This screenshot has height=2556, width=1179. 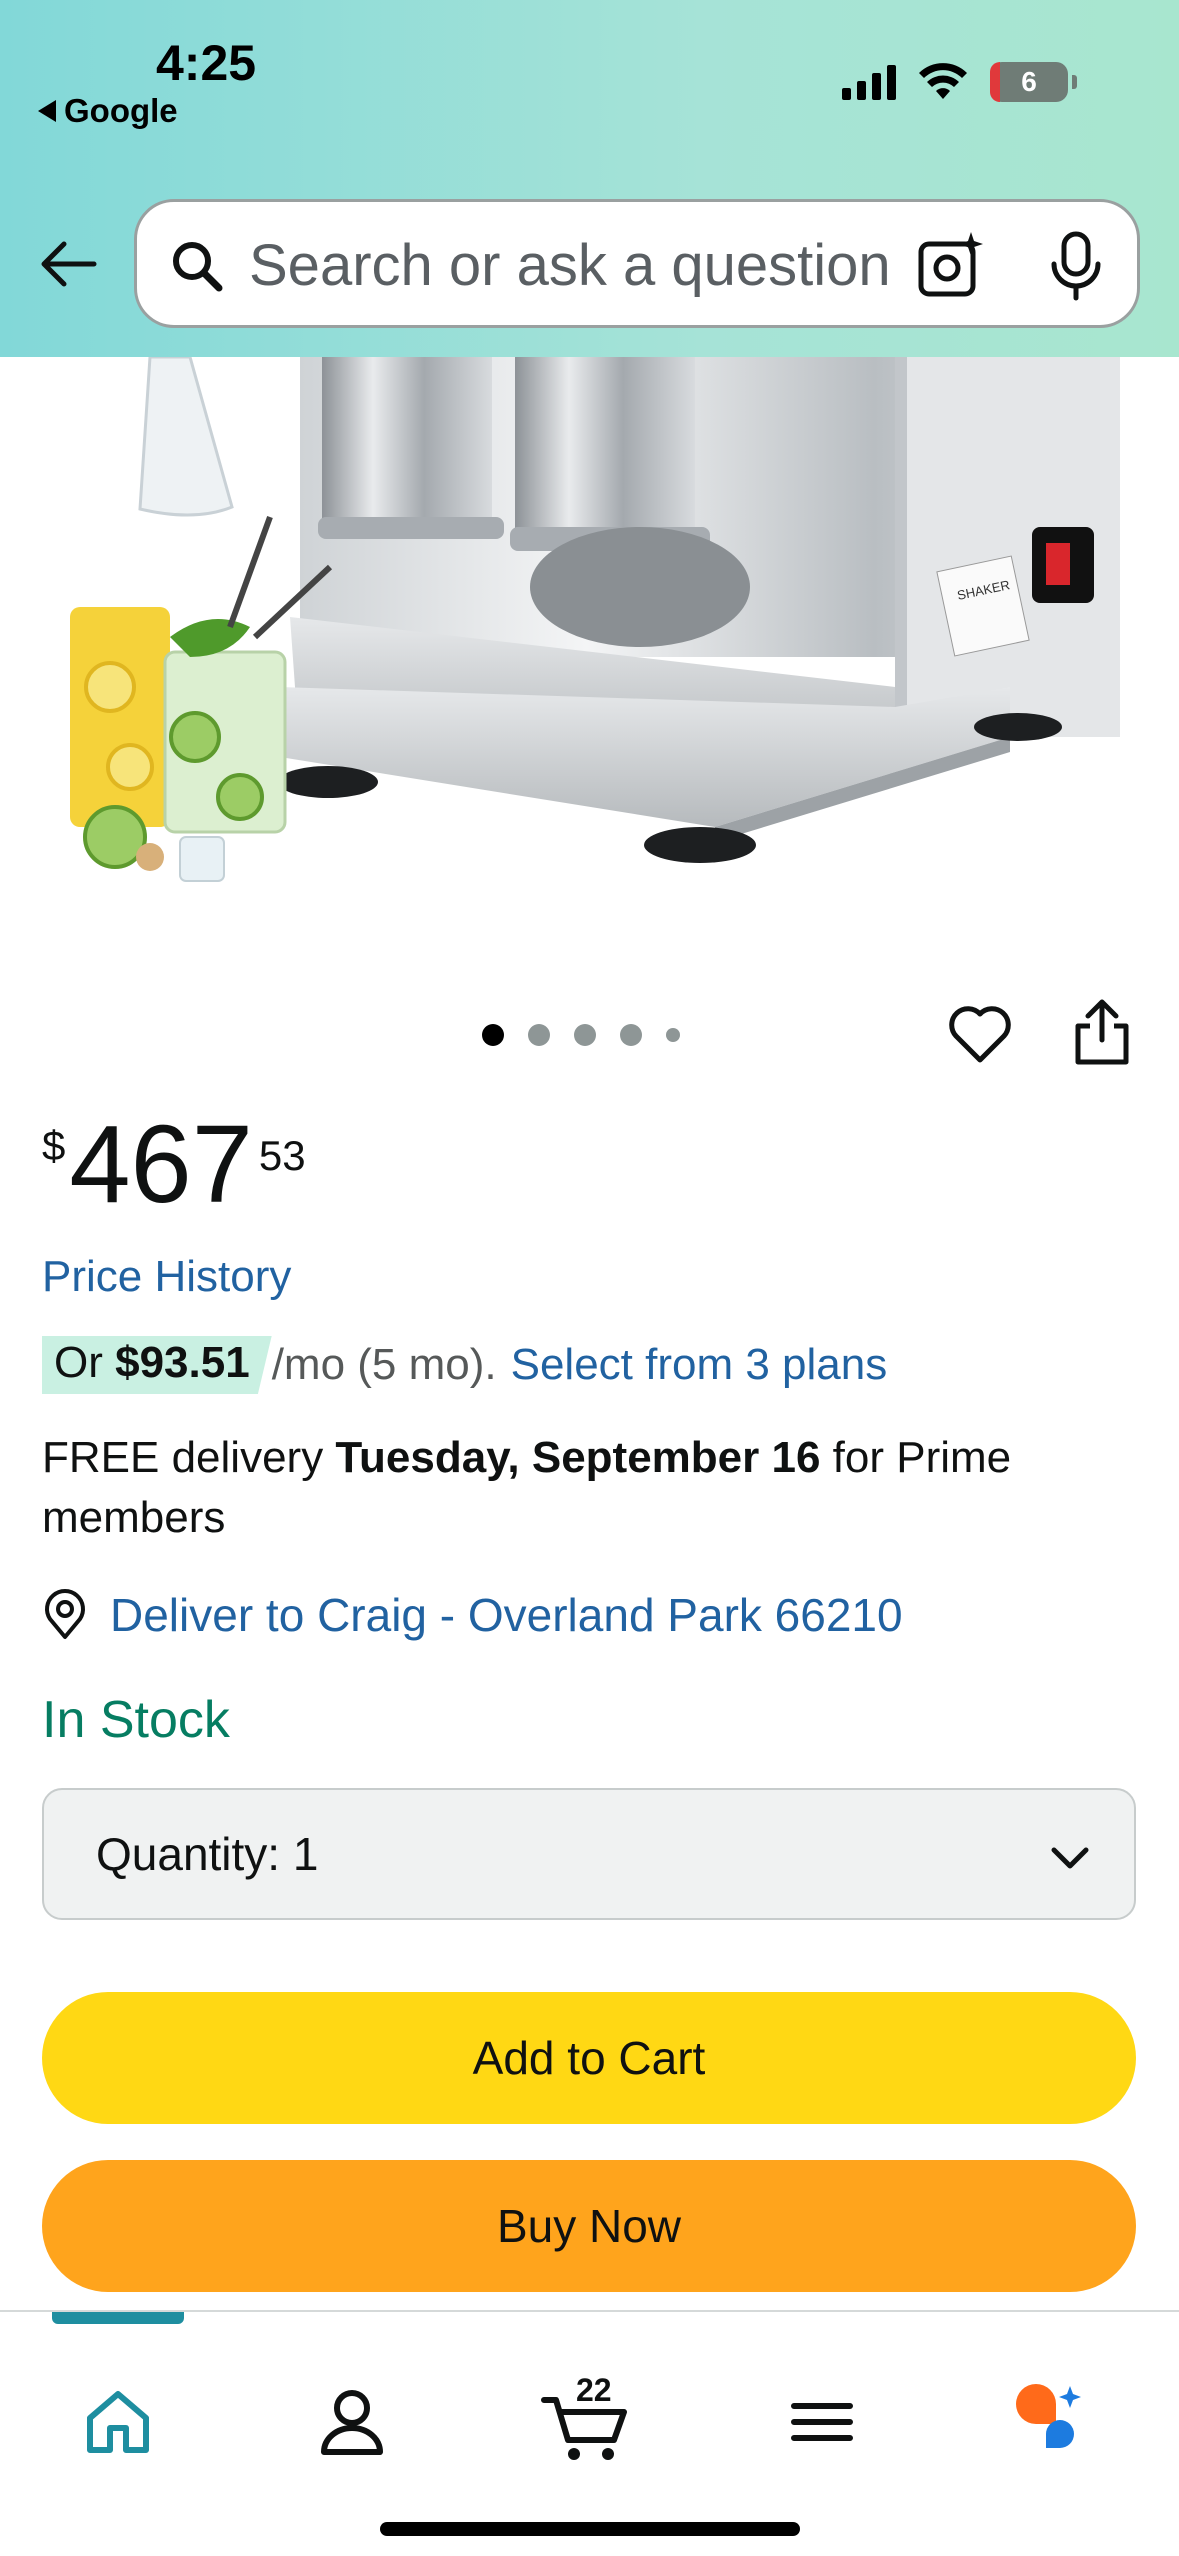 What do you see at coordinates (594, 2390) in the screenshot?
I see `cart-count-badge: 22` at bounding box center [594, 2390].